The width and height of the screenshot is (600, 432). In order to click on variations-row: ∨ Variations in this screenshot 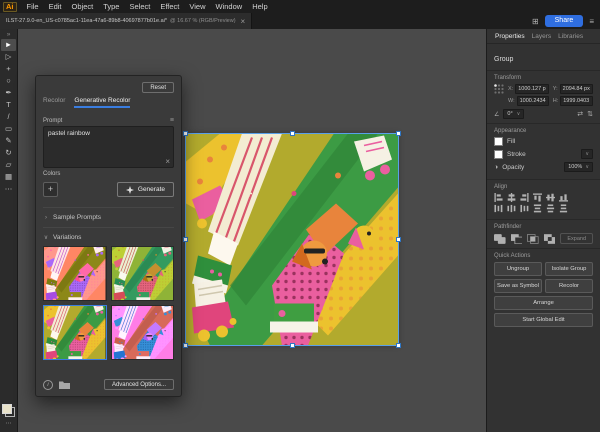, I will do `click(108, 237)`.